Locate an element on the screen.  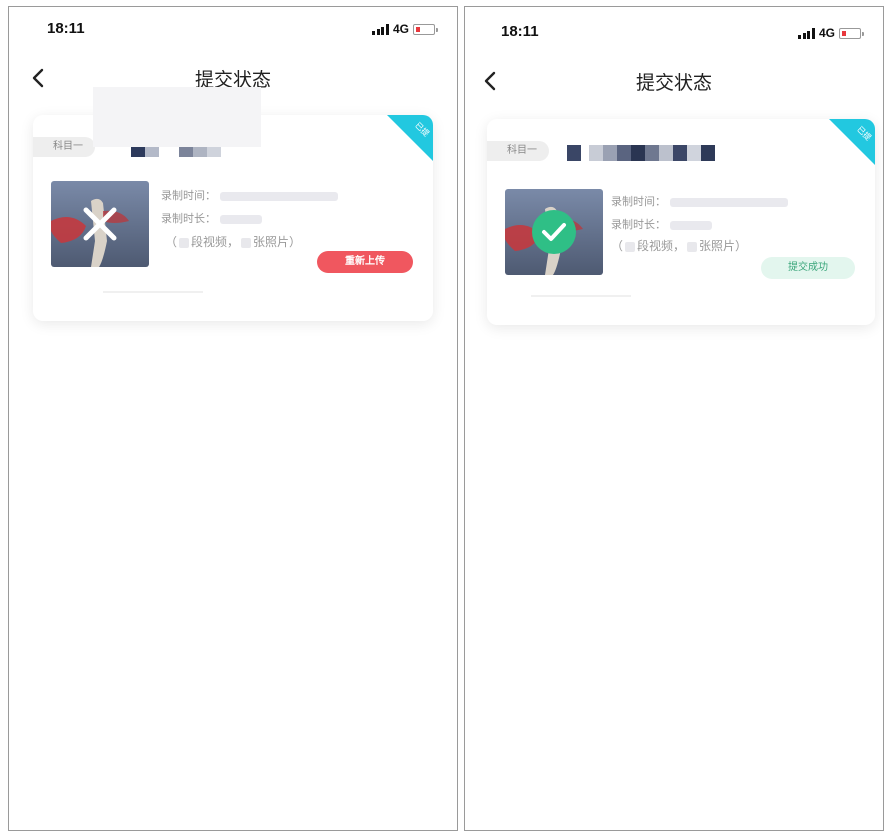
check-circle-icon is located at coordinates (554, 232).